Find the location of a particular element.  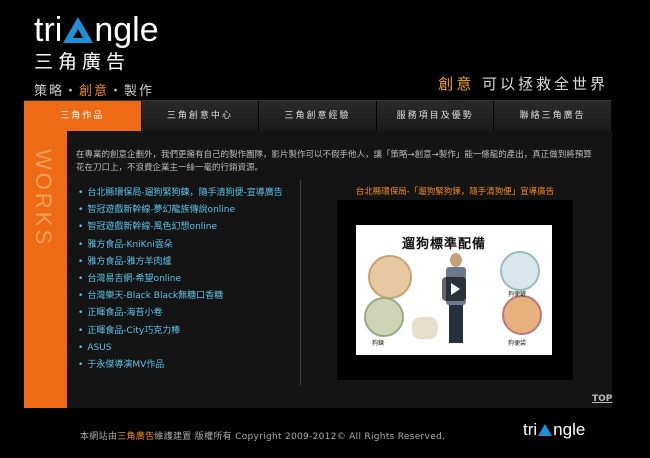

nav-item-experience: 三角創意經驗 is located at coordinates (318, 116).